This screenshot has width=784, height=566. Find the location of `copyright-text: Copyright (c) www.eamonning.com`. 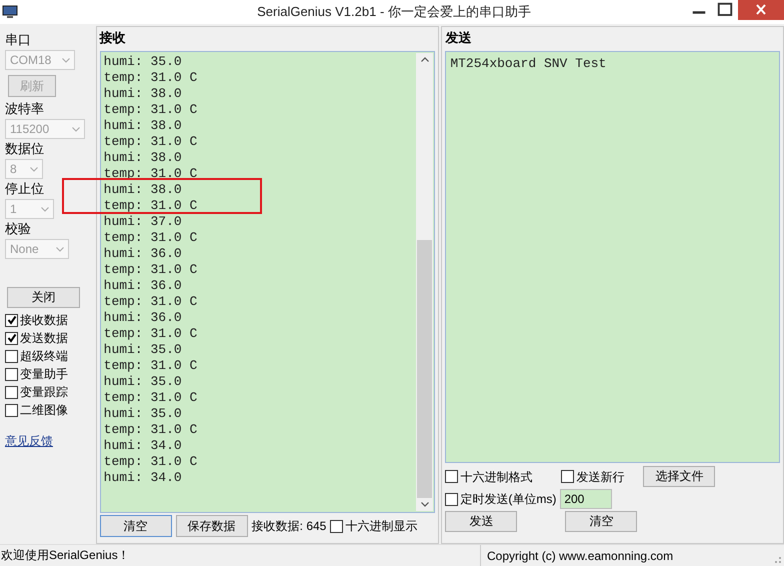

copyright-text: Copyright (c) www.eamonning.com is located at coordinates (577, 555).